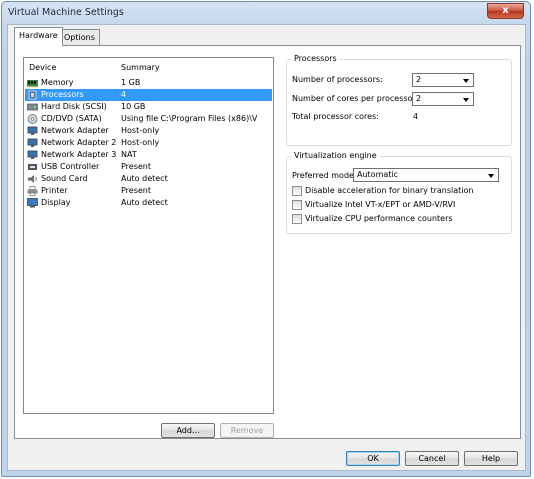 Image resolution: width=534 pixels, height=479 pixels. I want to click on ok-button: OK, so click(373, 458).